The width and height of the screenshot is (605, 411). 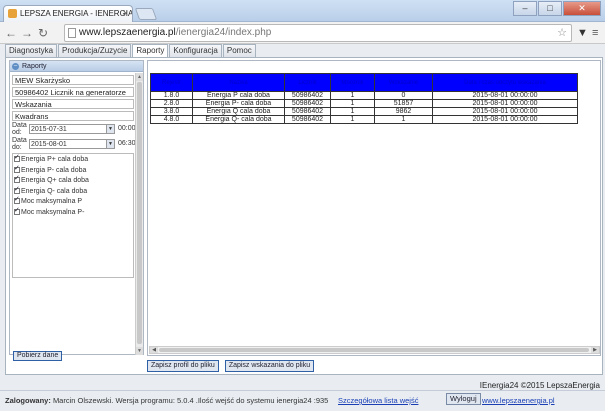 I want to click on check-item: Energia P+ cala doba, so click(x=73, y=159).